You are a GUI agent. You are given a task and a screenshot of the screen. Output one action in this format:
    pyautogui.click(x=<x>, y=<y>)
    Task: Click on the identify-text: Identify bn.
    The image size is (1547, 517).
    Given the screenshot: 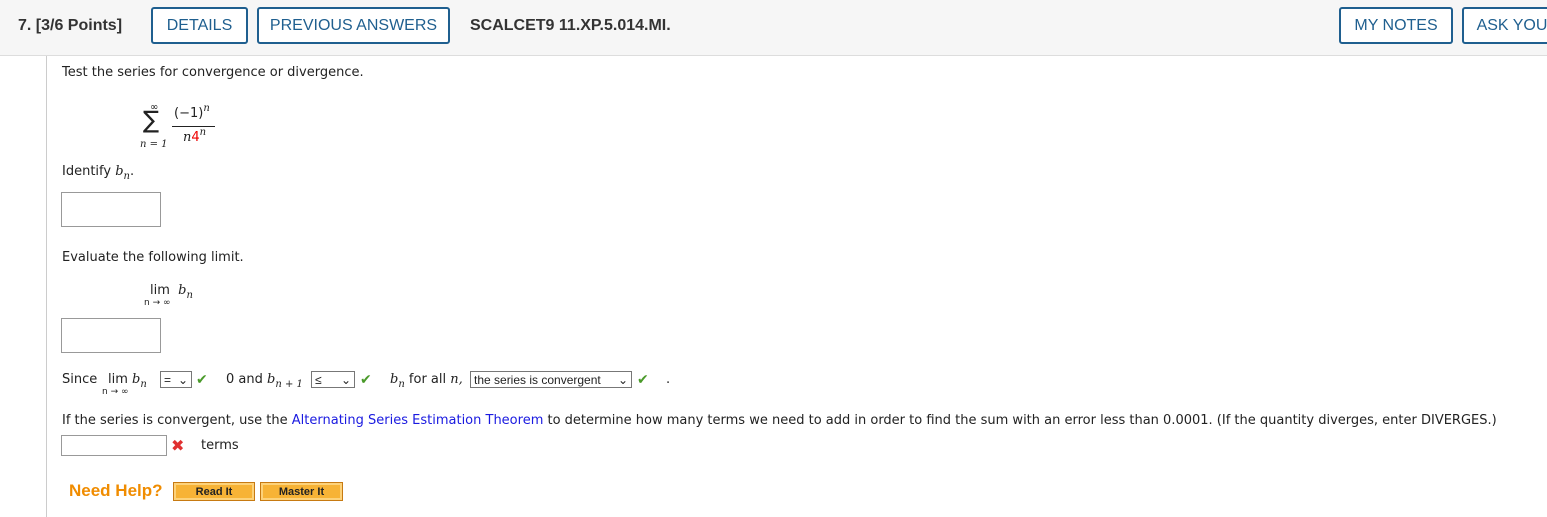 What is the action you would take?
    pyautogui.click(x=98, y=173)
    